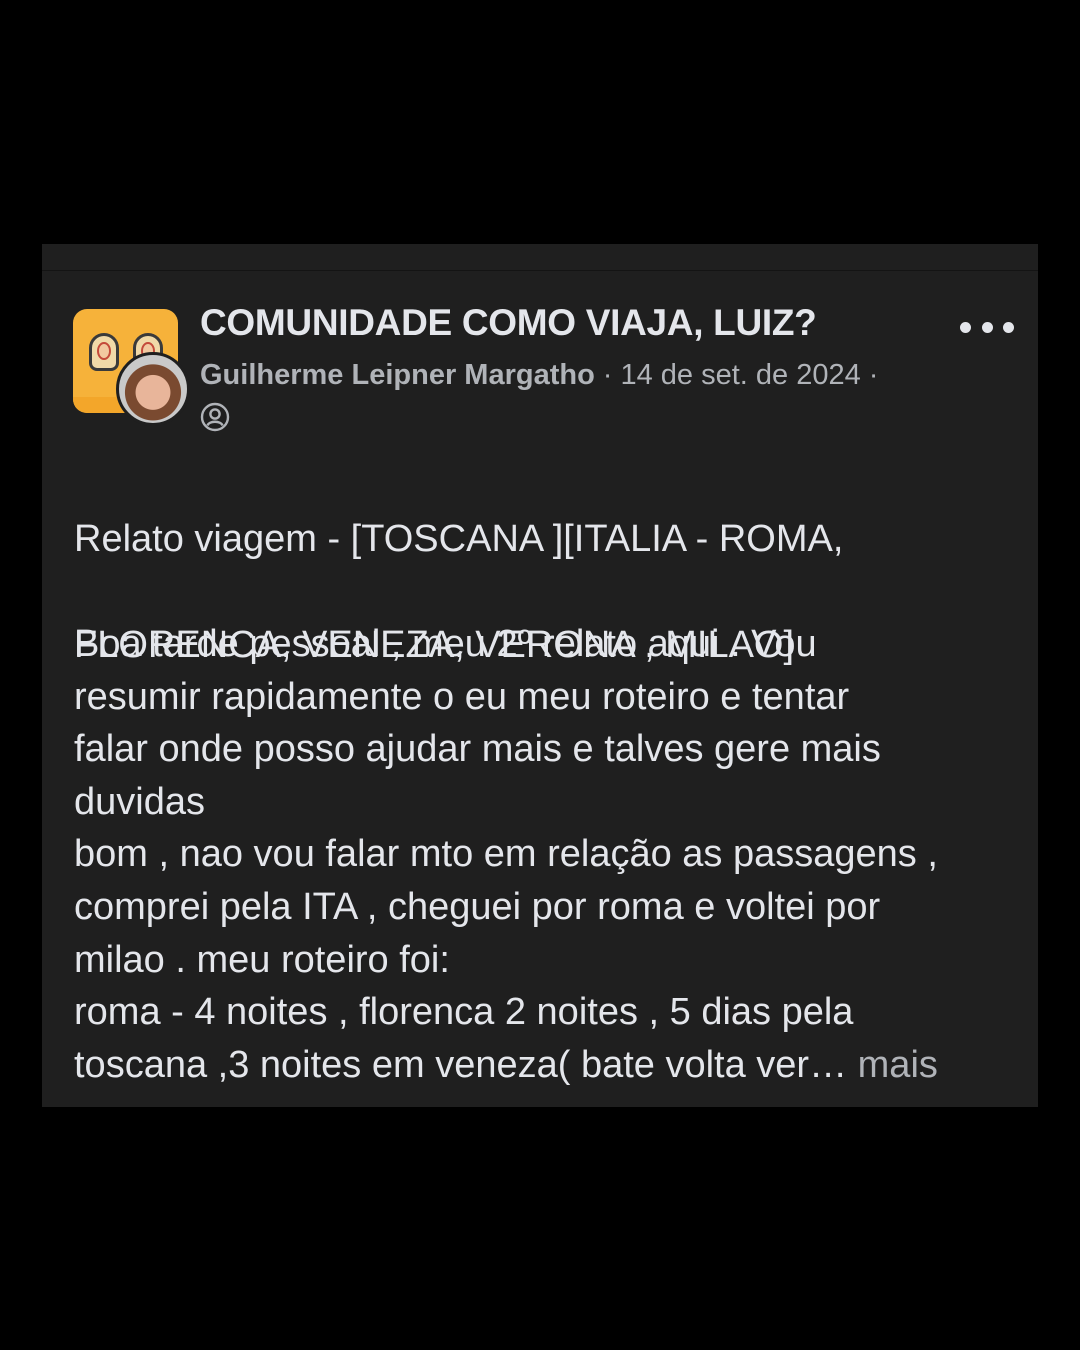 Image resolution: width=1080 pixels, height=1350 pixels. What do you see at coordinates (965, 327) in the screenshot?
I see `more-options-icon` at bounding box center [965, 327].